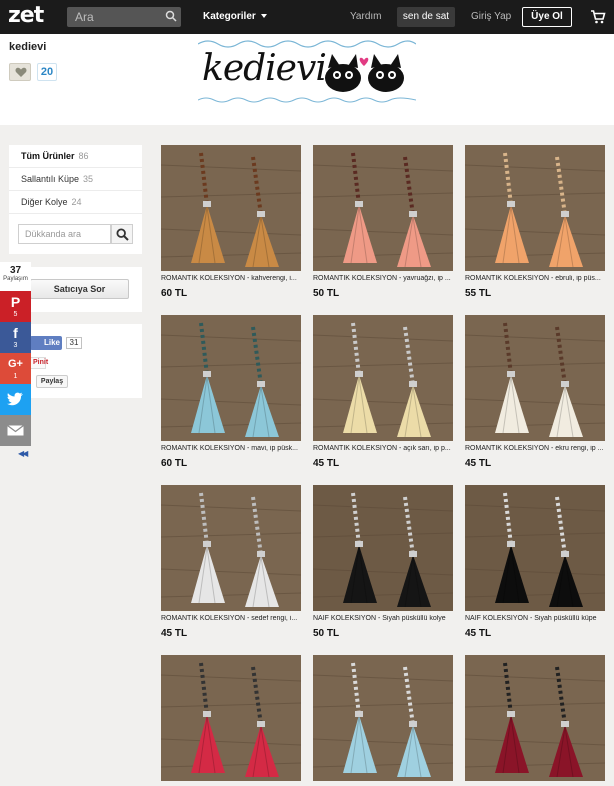 Image resolution: width=614 pixels, height=786 pixels. Describe the element at coordinates (264, 68) in the screenshot. I see `banner-title: kedievi` at that location.